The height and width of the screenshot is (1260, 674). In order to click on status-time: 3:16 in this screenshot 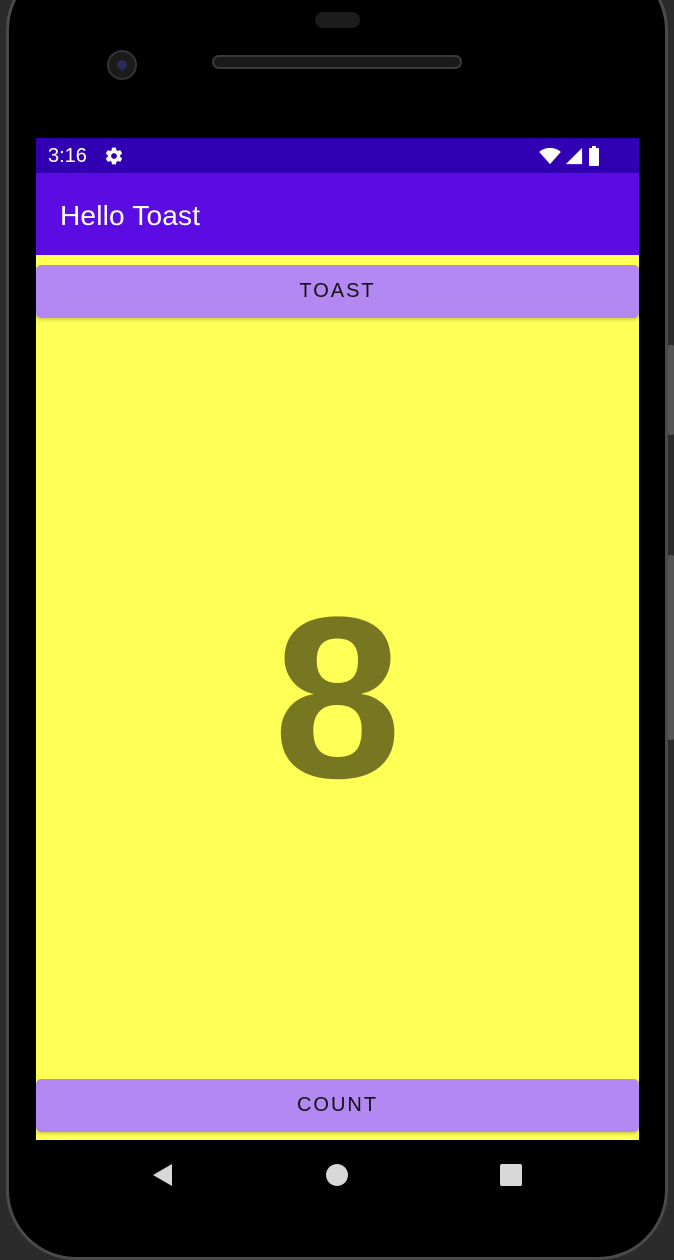, I will do `click(67, 156)`.